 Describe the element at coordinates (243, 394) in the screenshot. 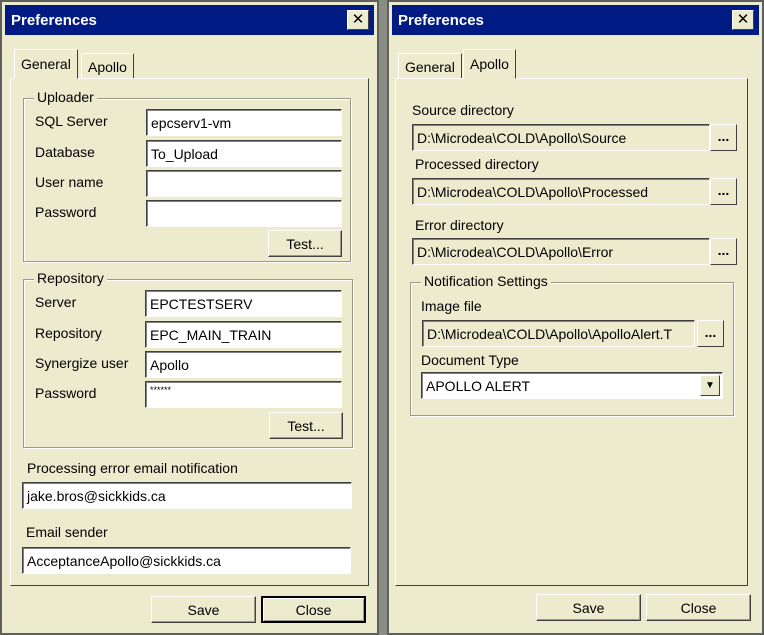

I see `repository-password-input: ******` at that location.